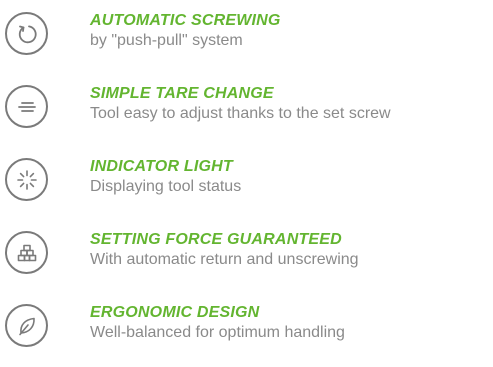 Image resolution: width=493 pixels, height=367 pixels. Describe the element at coordinates (175, 312) in the screenshot. I see `feature-title: ERGONOMIC DESIGN` at that location.